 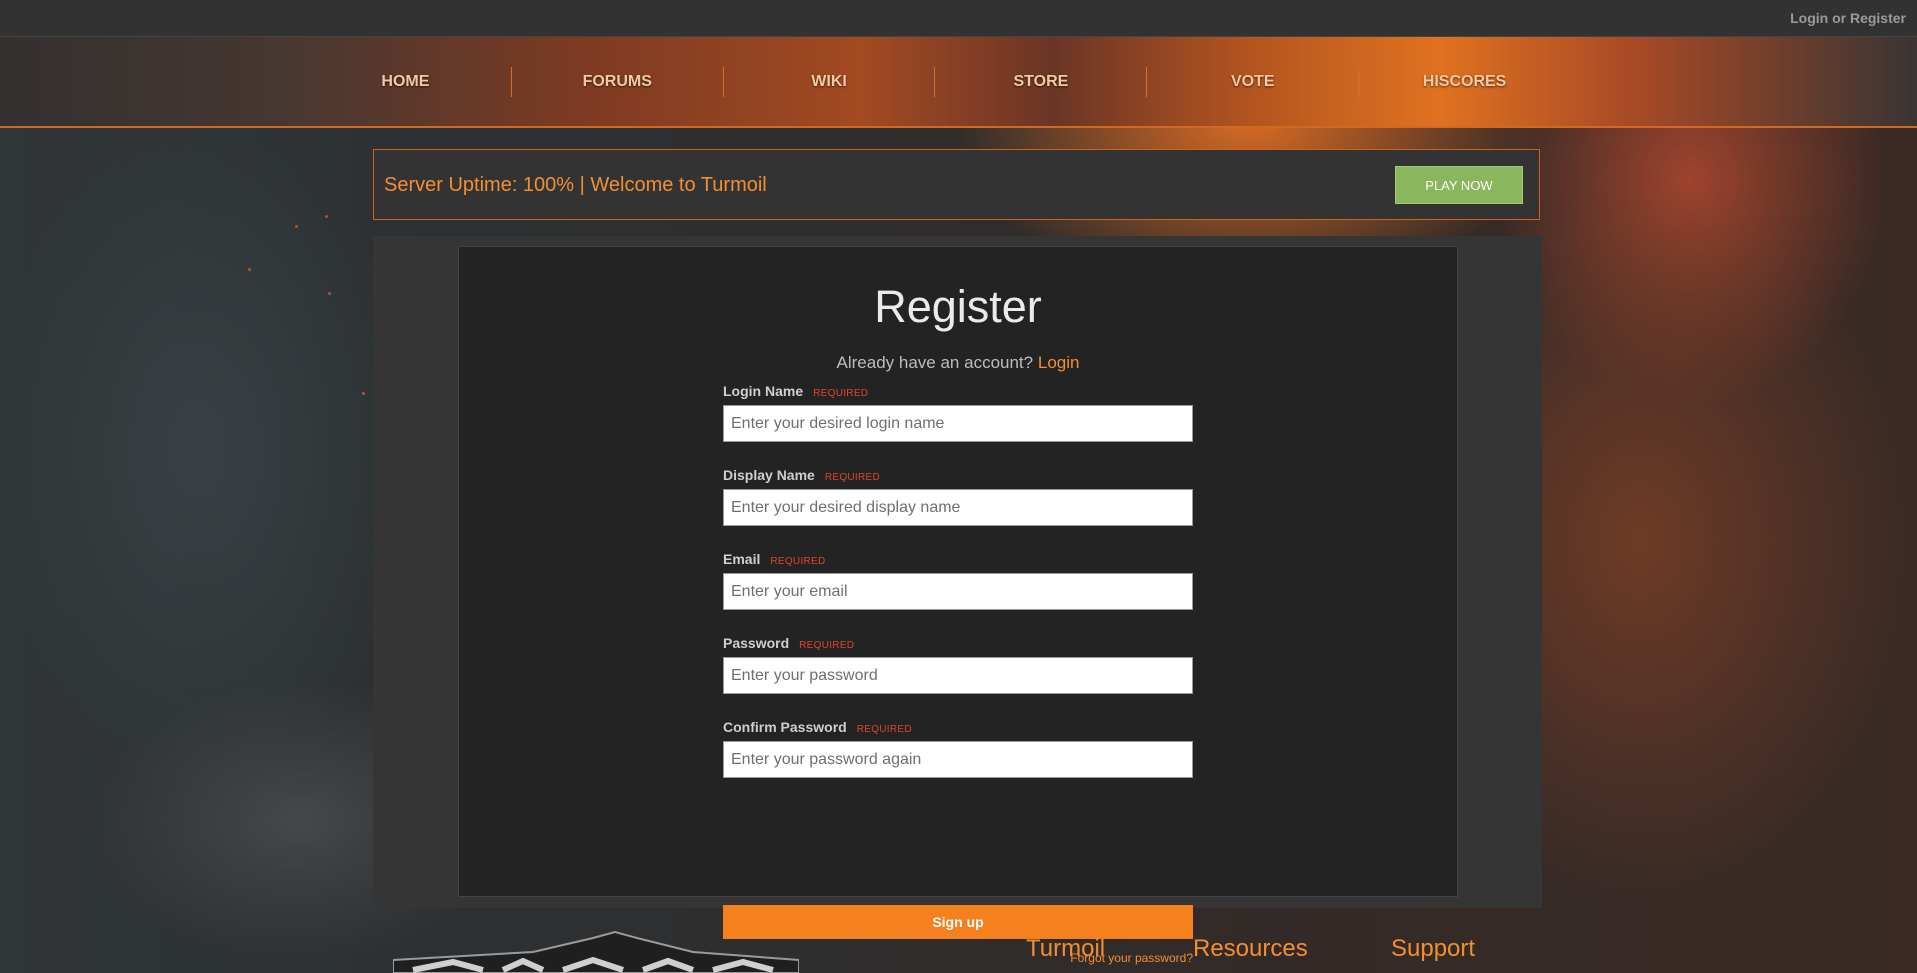 I want to click on field-label-text: Display Name, so click(x=769, y=475).